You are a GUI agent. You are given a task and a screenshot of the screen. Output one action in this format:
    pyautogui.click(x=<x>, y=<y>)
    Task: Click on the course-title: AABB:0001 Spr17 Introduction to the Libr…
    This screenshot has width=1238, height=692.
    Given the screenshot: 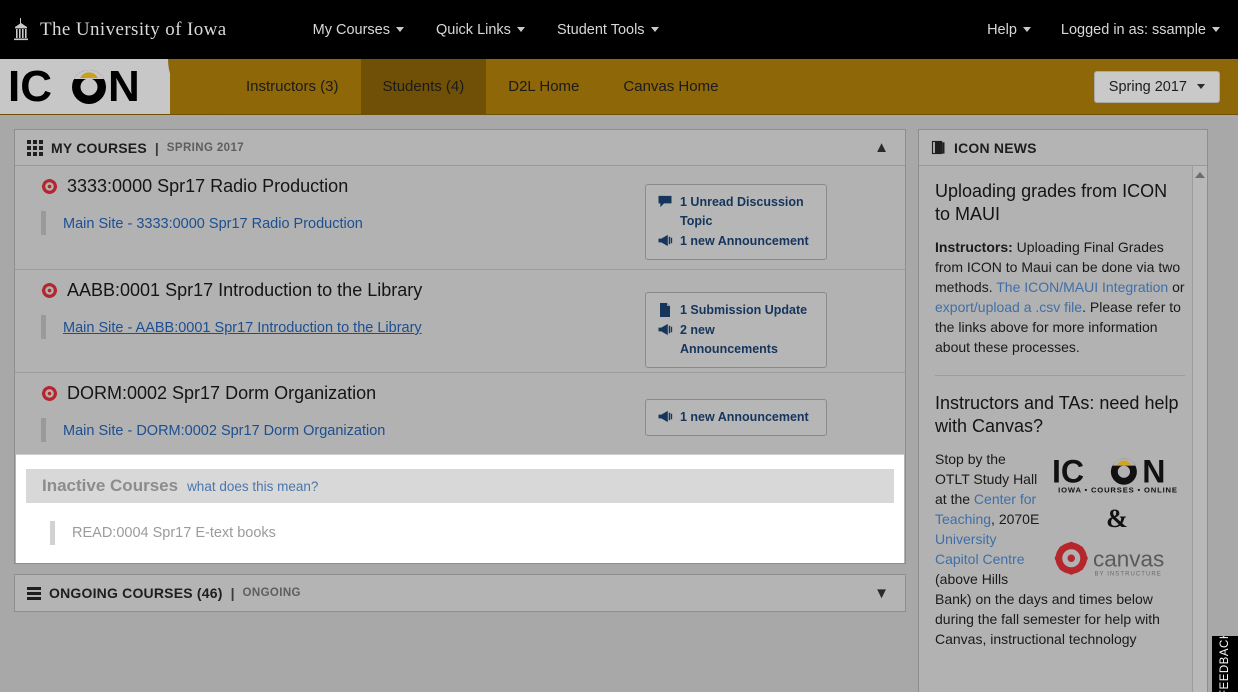 What is the action you would take?
    pyautogui.click(x=245, y=290)
    